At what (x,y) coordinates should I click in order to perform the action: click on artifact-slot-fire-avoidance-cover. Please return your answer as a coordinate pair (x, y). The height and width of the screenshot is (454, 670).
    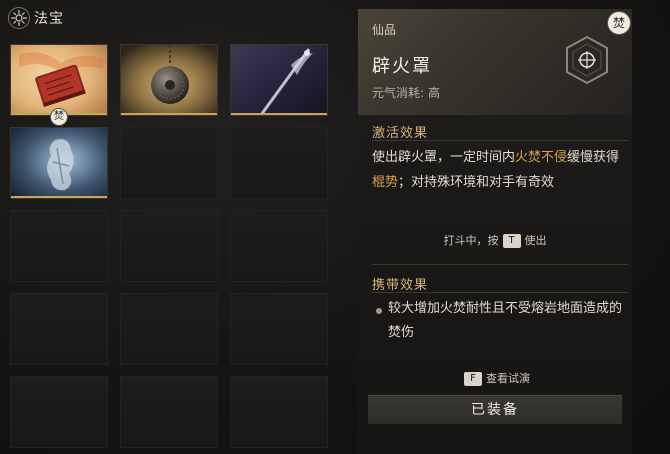
    Looking at the image, I should click on (59, 163).